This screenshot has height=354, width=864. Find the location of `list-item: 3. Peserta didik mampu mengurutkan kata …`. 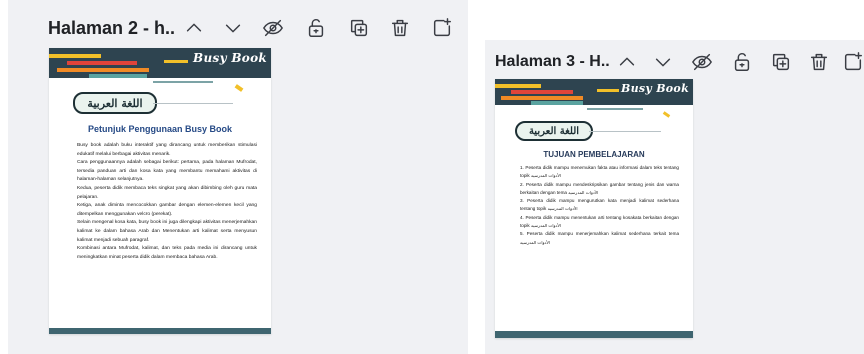

list-item: 3. Peserta didik mampu mengurutkan kata … is located at coordinates (599, 205).